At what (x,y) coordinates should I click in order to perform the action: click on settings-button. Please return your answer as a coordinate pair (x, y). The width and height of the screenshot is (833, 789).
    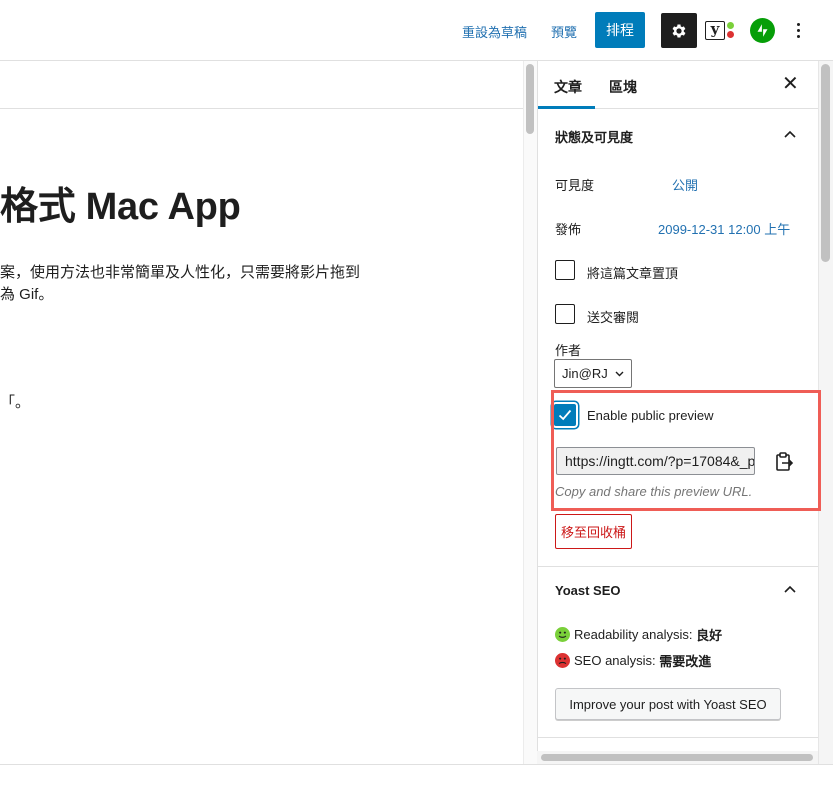
    Looking at the image, I should click on (679, 30).